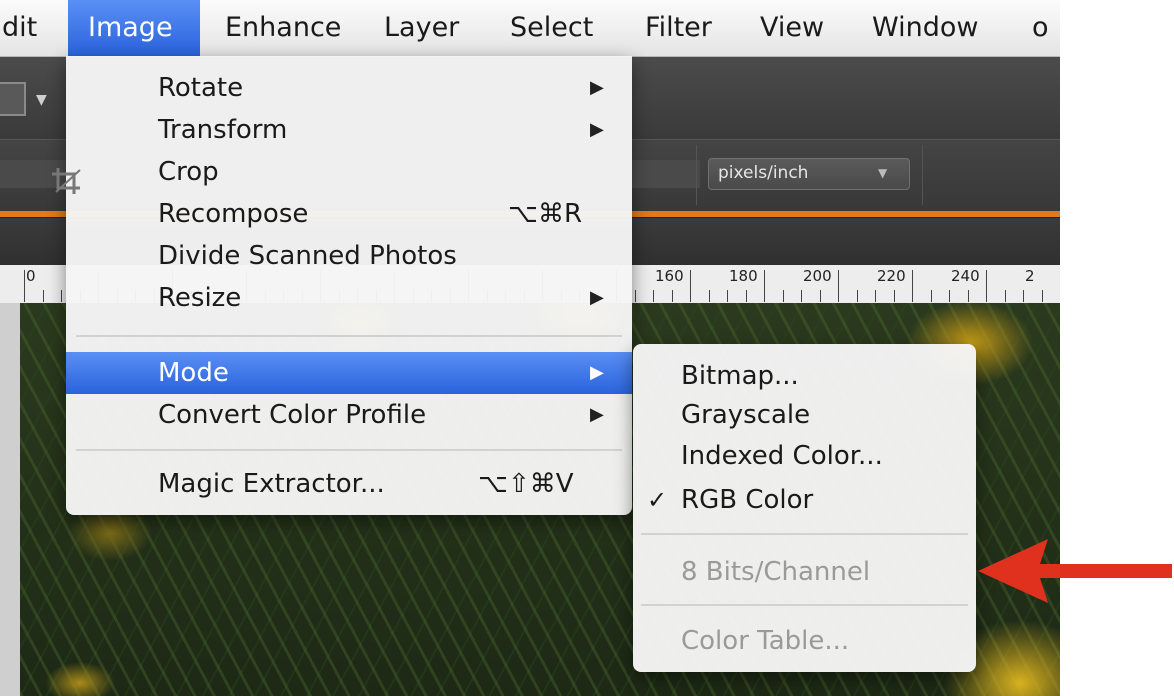 This screenshot has width=1174, height=696. What do you see at coordinates (188, 172) in the screenshot?
I see `menu-item-label: Crop` at bounding box center [188, 172].